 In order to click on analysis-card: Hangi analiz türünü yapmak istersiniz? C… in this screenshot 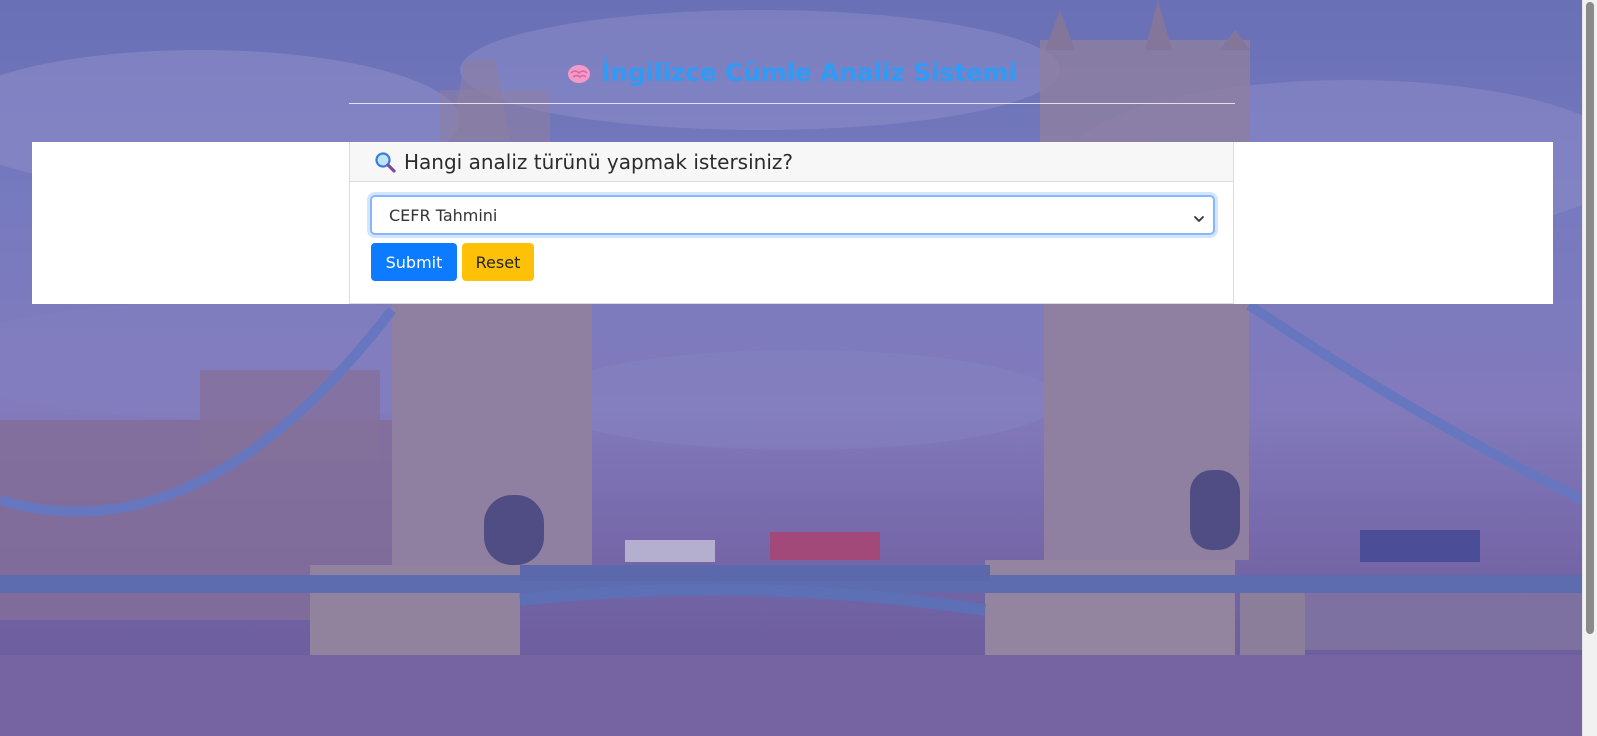, I will do `click(791, 223)`.